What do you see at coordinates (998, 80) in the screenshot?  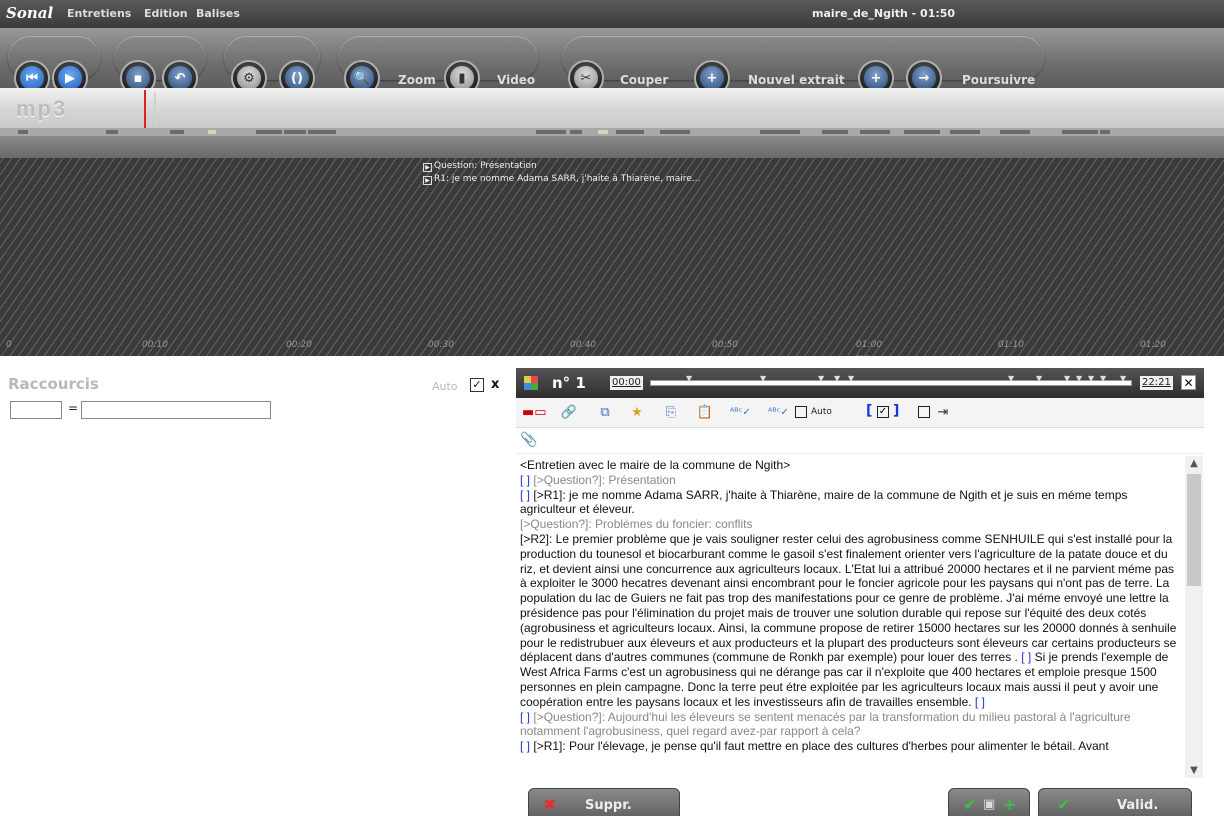 I see `continue-label: Poursuivre` at bounding box center [998, 80].